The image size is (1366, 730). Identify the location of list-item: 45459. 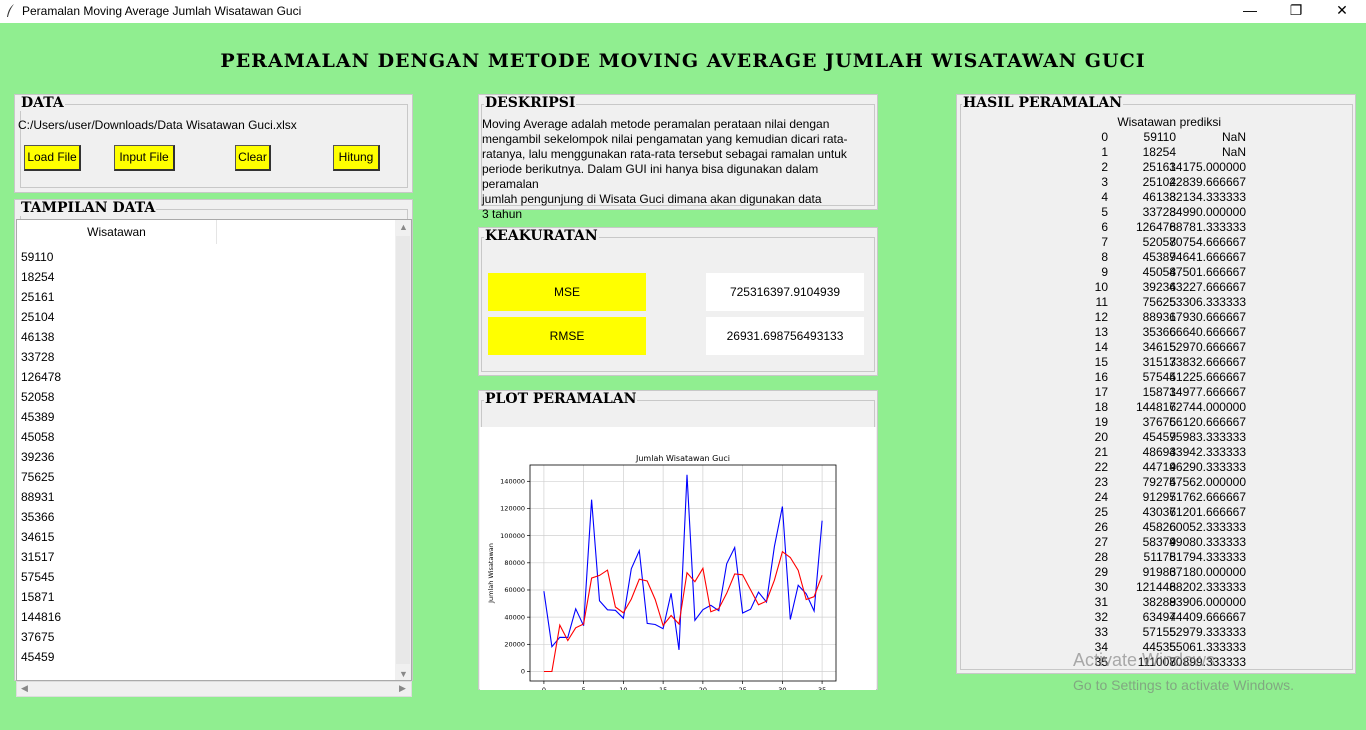
(41, 657).